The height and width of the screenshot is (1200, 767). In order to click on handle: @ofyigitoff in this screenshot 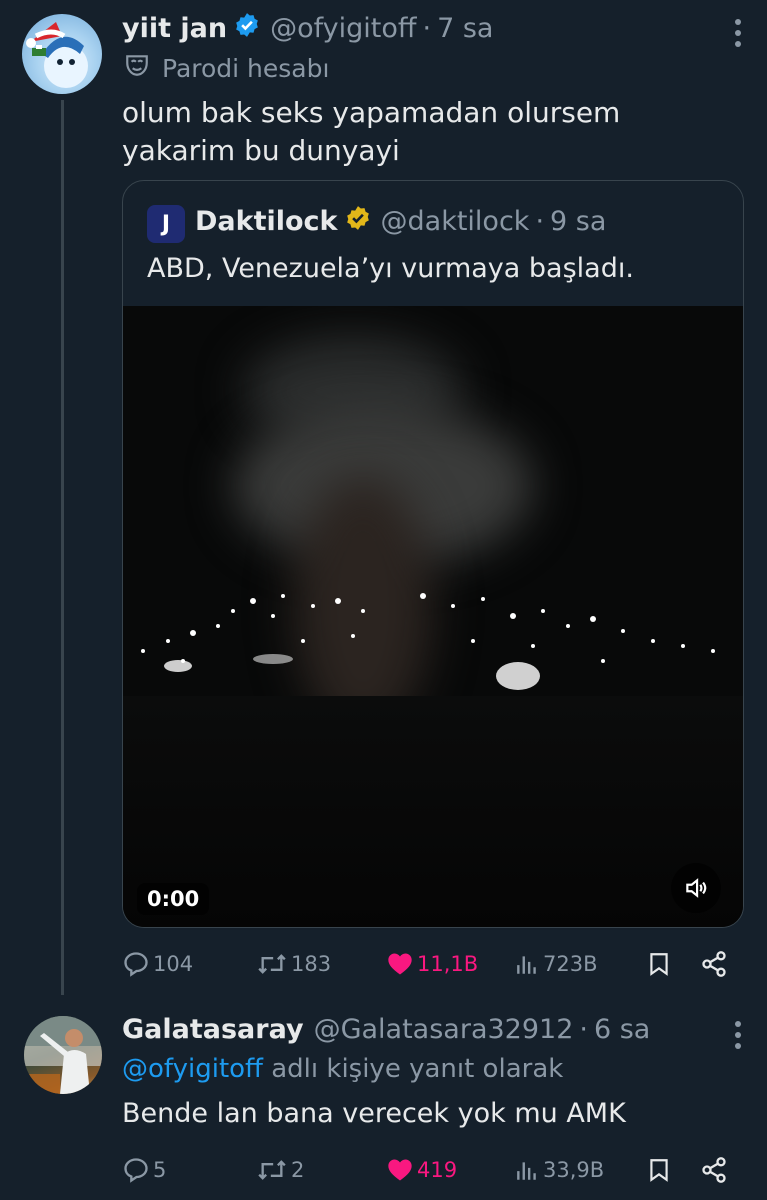, I will do `click(343, 28)`.